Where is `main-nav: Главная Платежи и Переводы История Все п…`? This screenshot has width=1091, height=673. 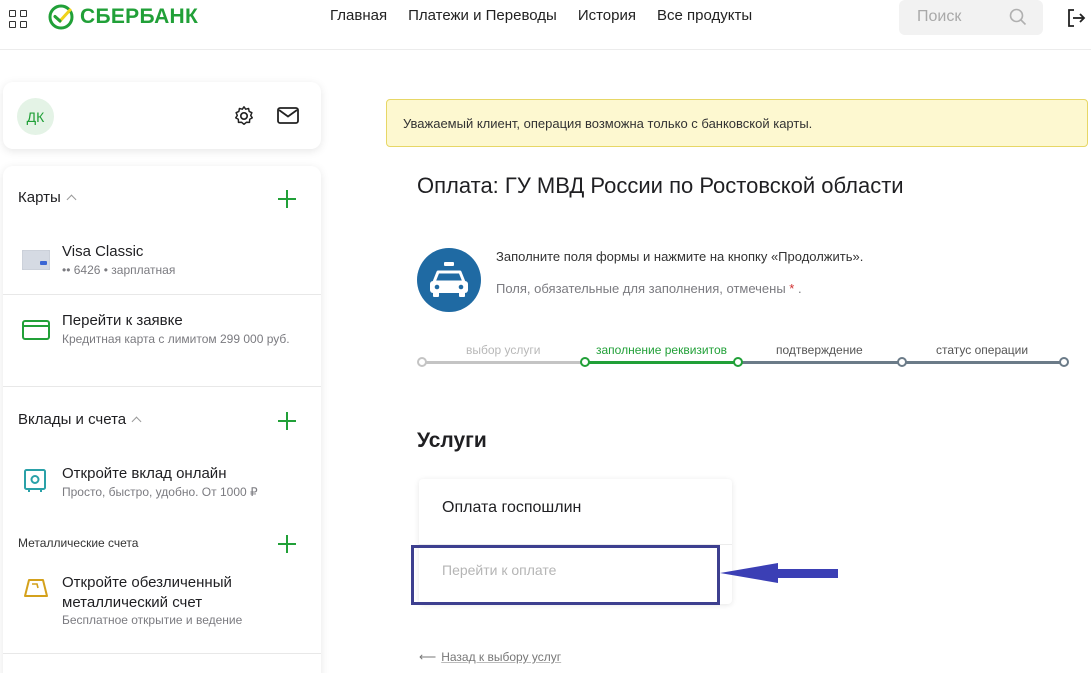
main-nav: Главная Платежи и Переводы История Все п… is located at coordinates (551, 15).